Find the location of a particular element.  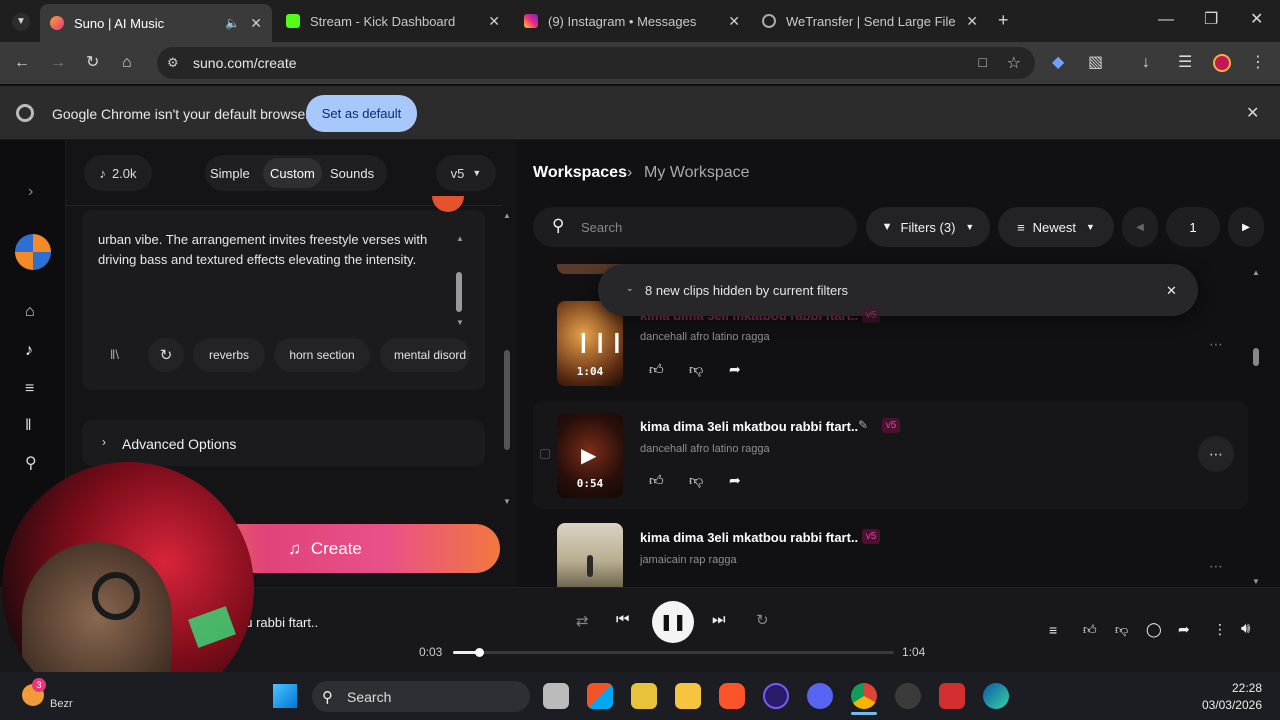

tag-chip: mental disord is located at coordinates (425, 355).